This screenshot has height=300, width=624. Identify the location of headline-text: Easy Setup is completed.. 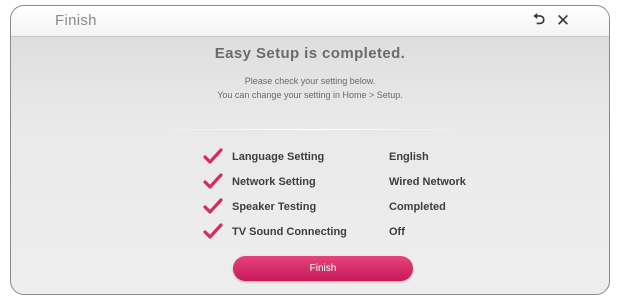
(310, 53).